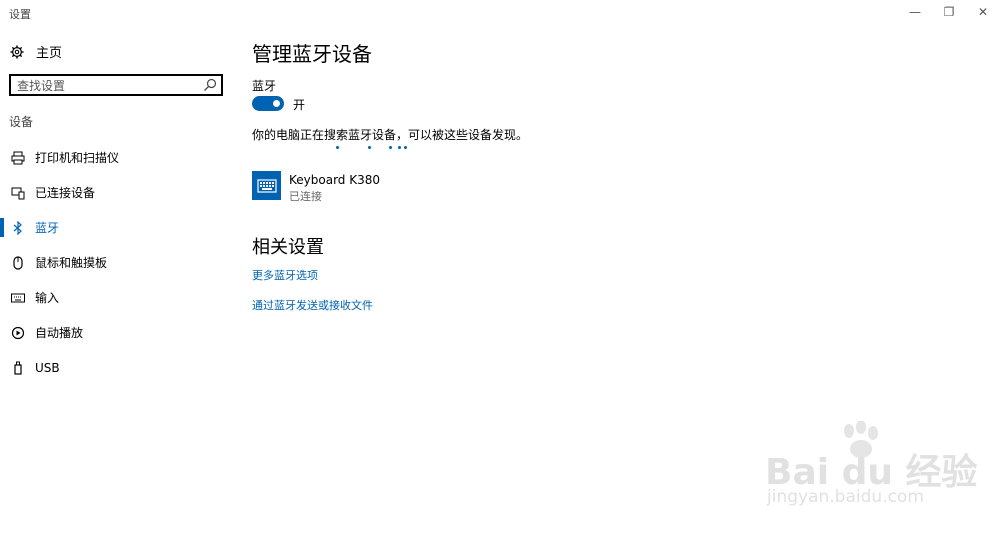  I want to click on search-box: 查找设置, so click(116, 85).